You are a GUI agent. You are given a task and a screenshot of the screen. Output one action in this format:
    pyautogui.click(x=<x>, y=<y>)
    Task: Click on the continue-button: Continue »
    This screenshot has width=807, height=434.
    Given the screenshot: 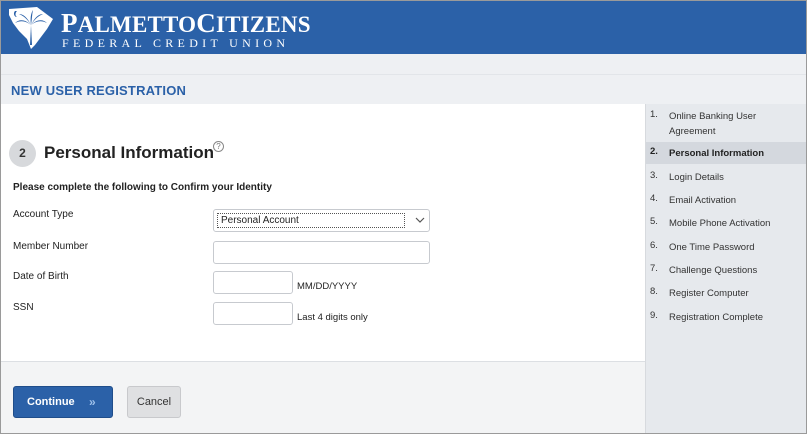 What is the action you would take?
    pyautogui.click(x=63, y=402)
    